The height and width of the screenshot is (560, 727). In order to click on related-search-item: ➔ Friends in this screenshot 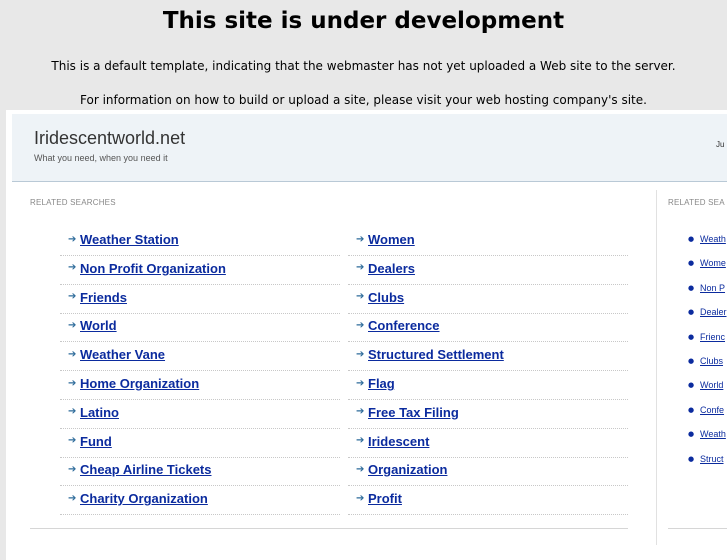, I will do `click(97, 297)`.